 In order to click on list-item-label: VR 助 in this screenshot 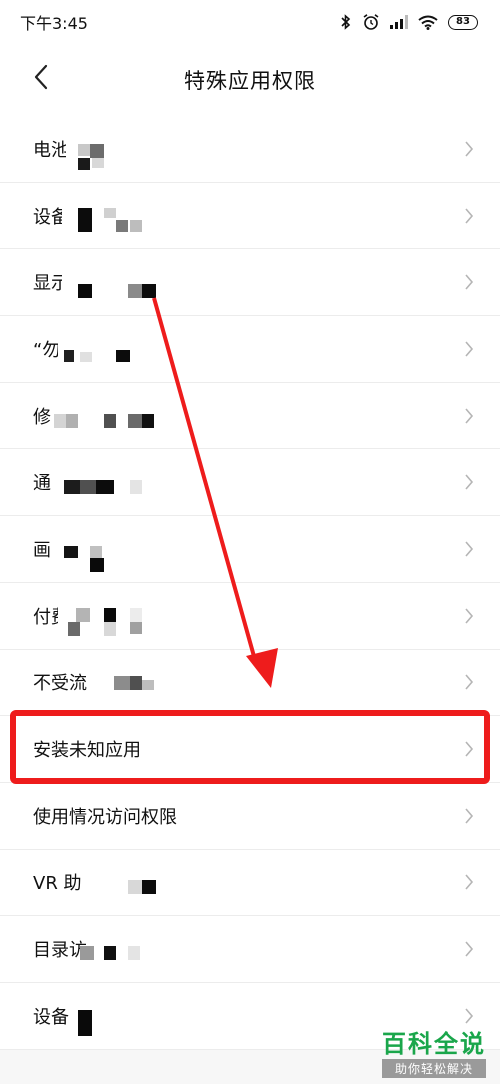, I will do `click(57, 884)`.